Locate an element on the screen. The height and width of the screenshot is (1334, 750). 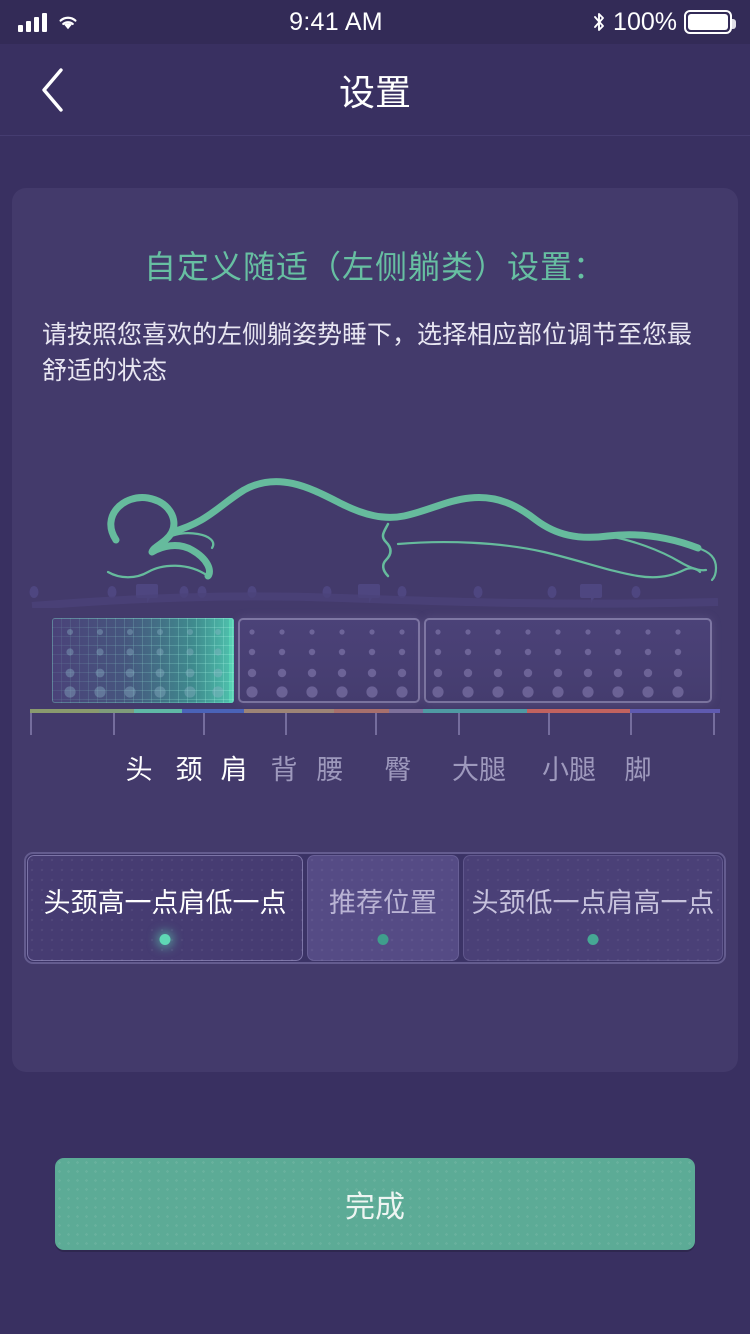
battery-percent-label: 100% is located at coordinates (645, 21).